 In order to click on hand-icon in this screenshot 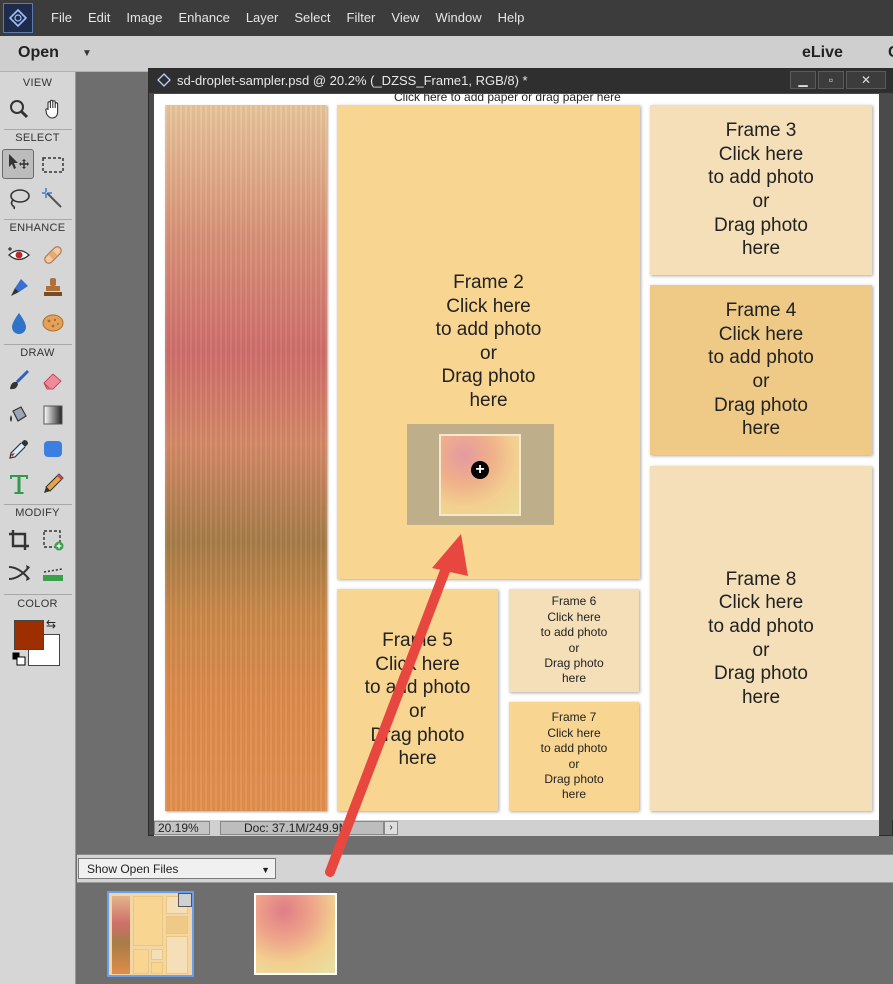, I will do `click(53, 109)`.